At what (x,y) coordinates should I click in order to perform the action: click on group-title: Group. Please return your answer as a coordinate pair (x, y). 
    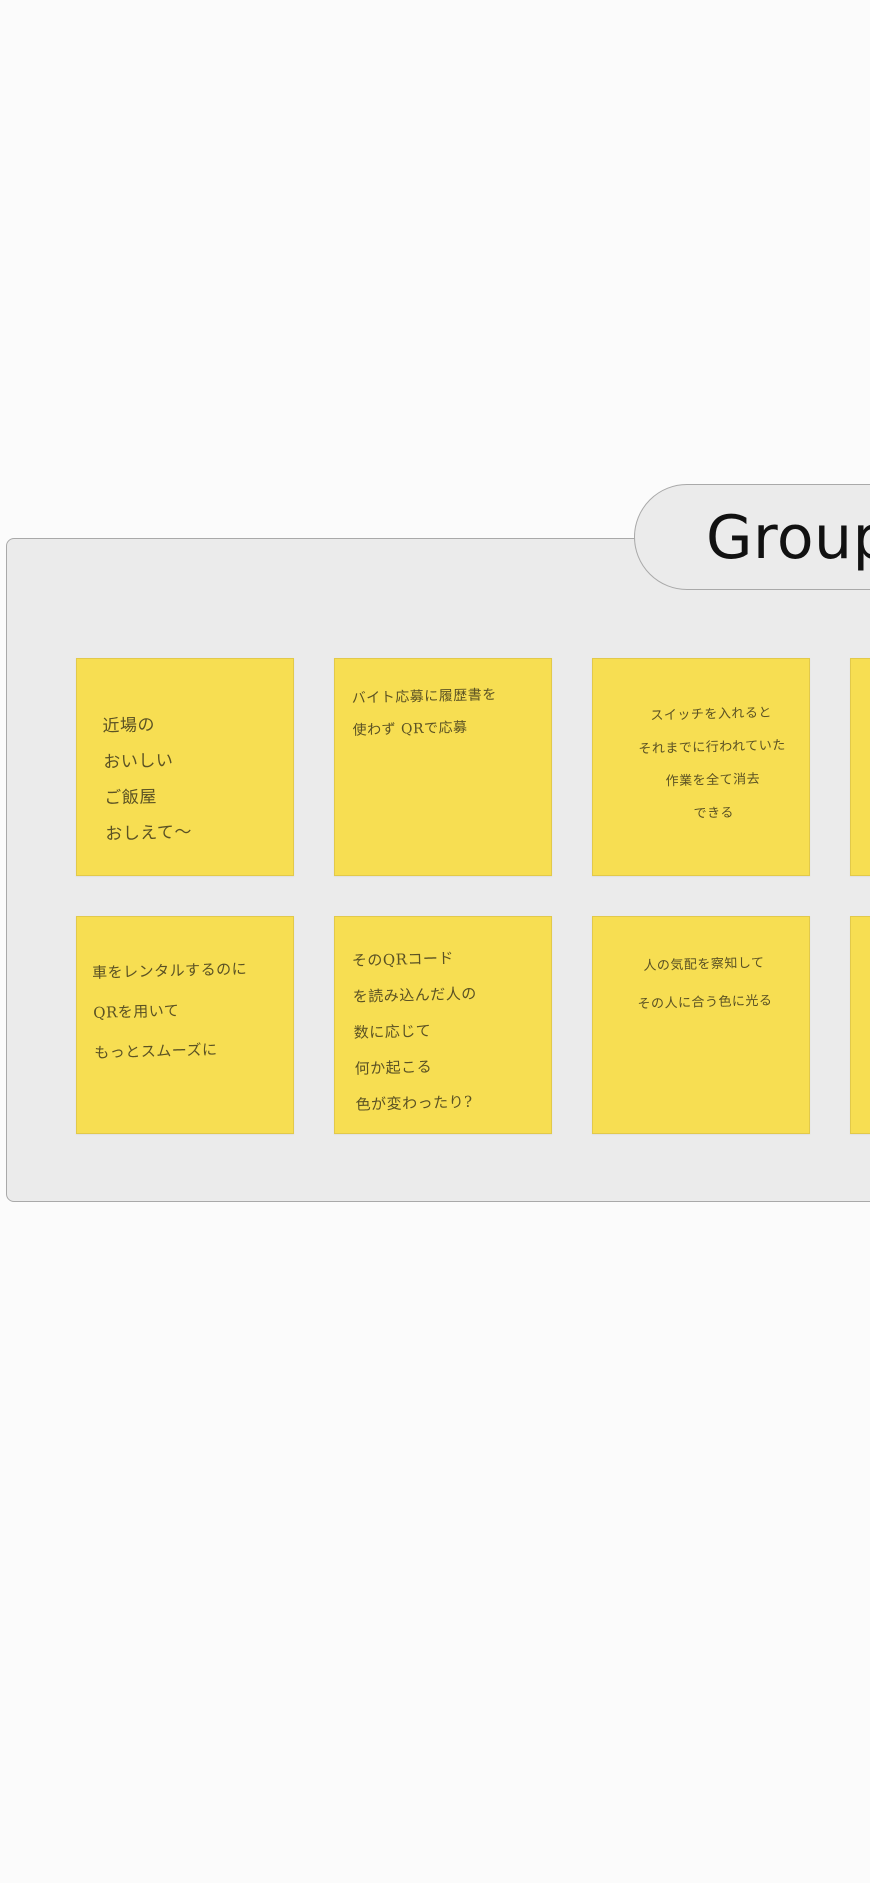
    Looking at the image, I should click on (788, 538).